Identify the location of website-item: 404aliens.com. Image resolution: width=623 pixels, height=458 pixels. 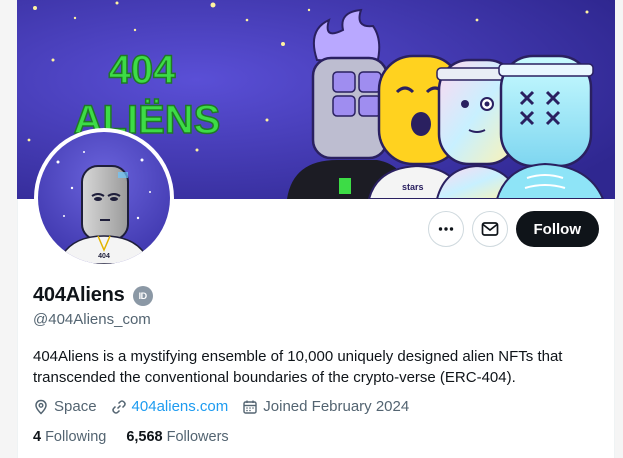
(170, 406).